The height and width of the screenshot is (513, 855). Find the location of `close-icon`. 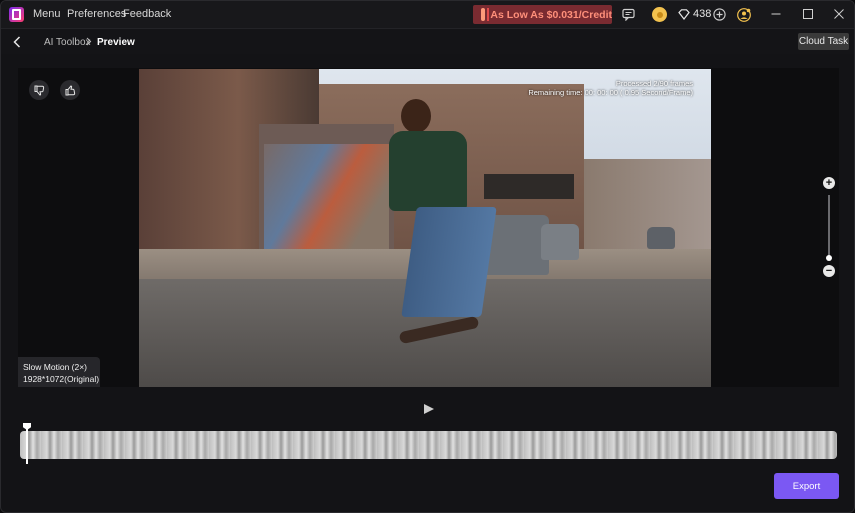

close-icon is located at coordinates (839, 14).